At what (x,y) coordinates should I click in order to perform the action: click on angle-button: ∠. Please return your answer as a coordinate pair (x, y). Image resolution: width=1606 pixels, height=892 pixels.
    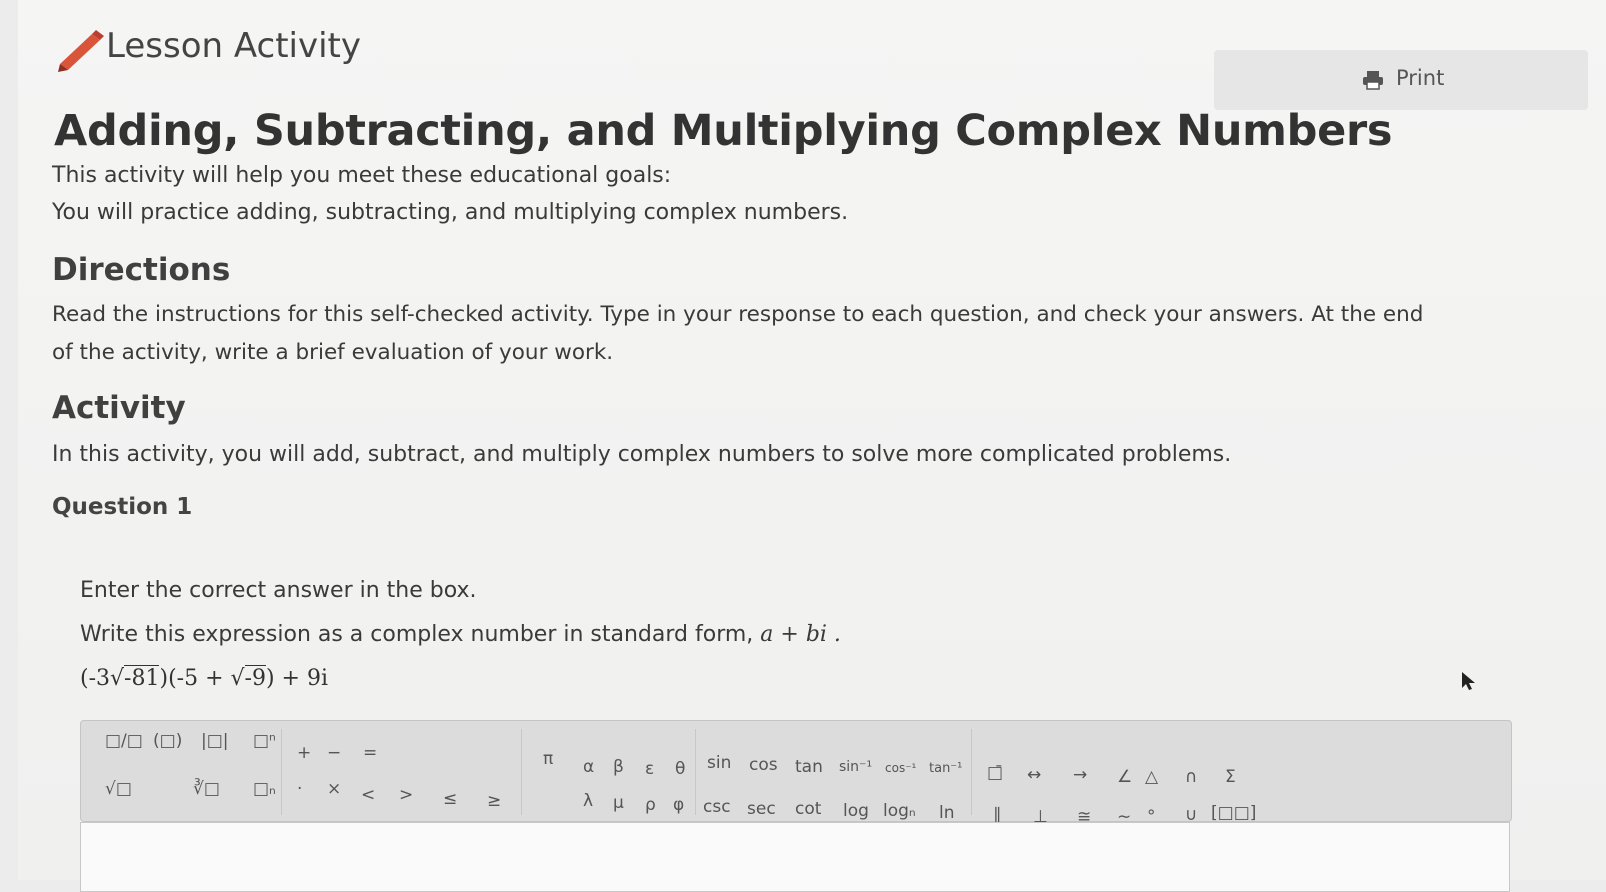
    Looking at the image, I should click on (1124, 777).